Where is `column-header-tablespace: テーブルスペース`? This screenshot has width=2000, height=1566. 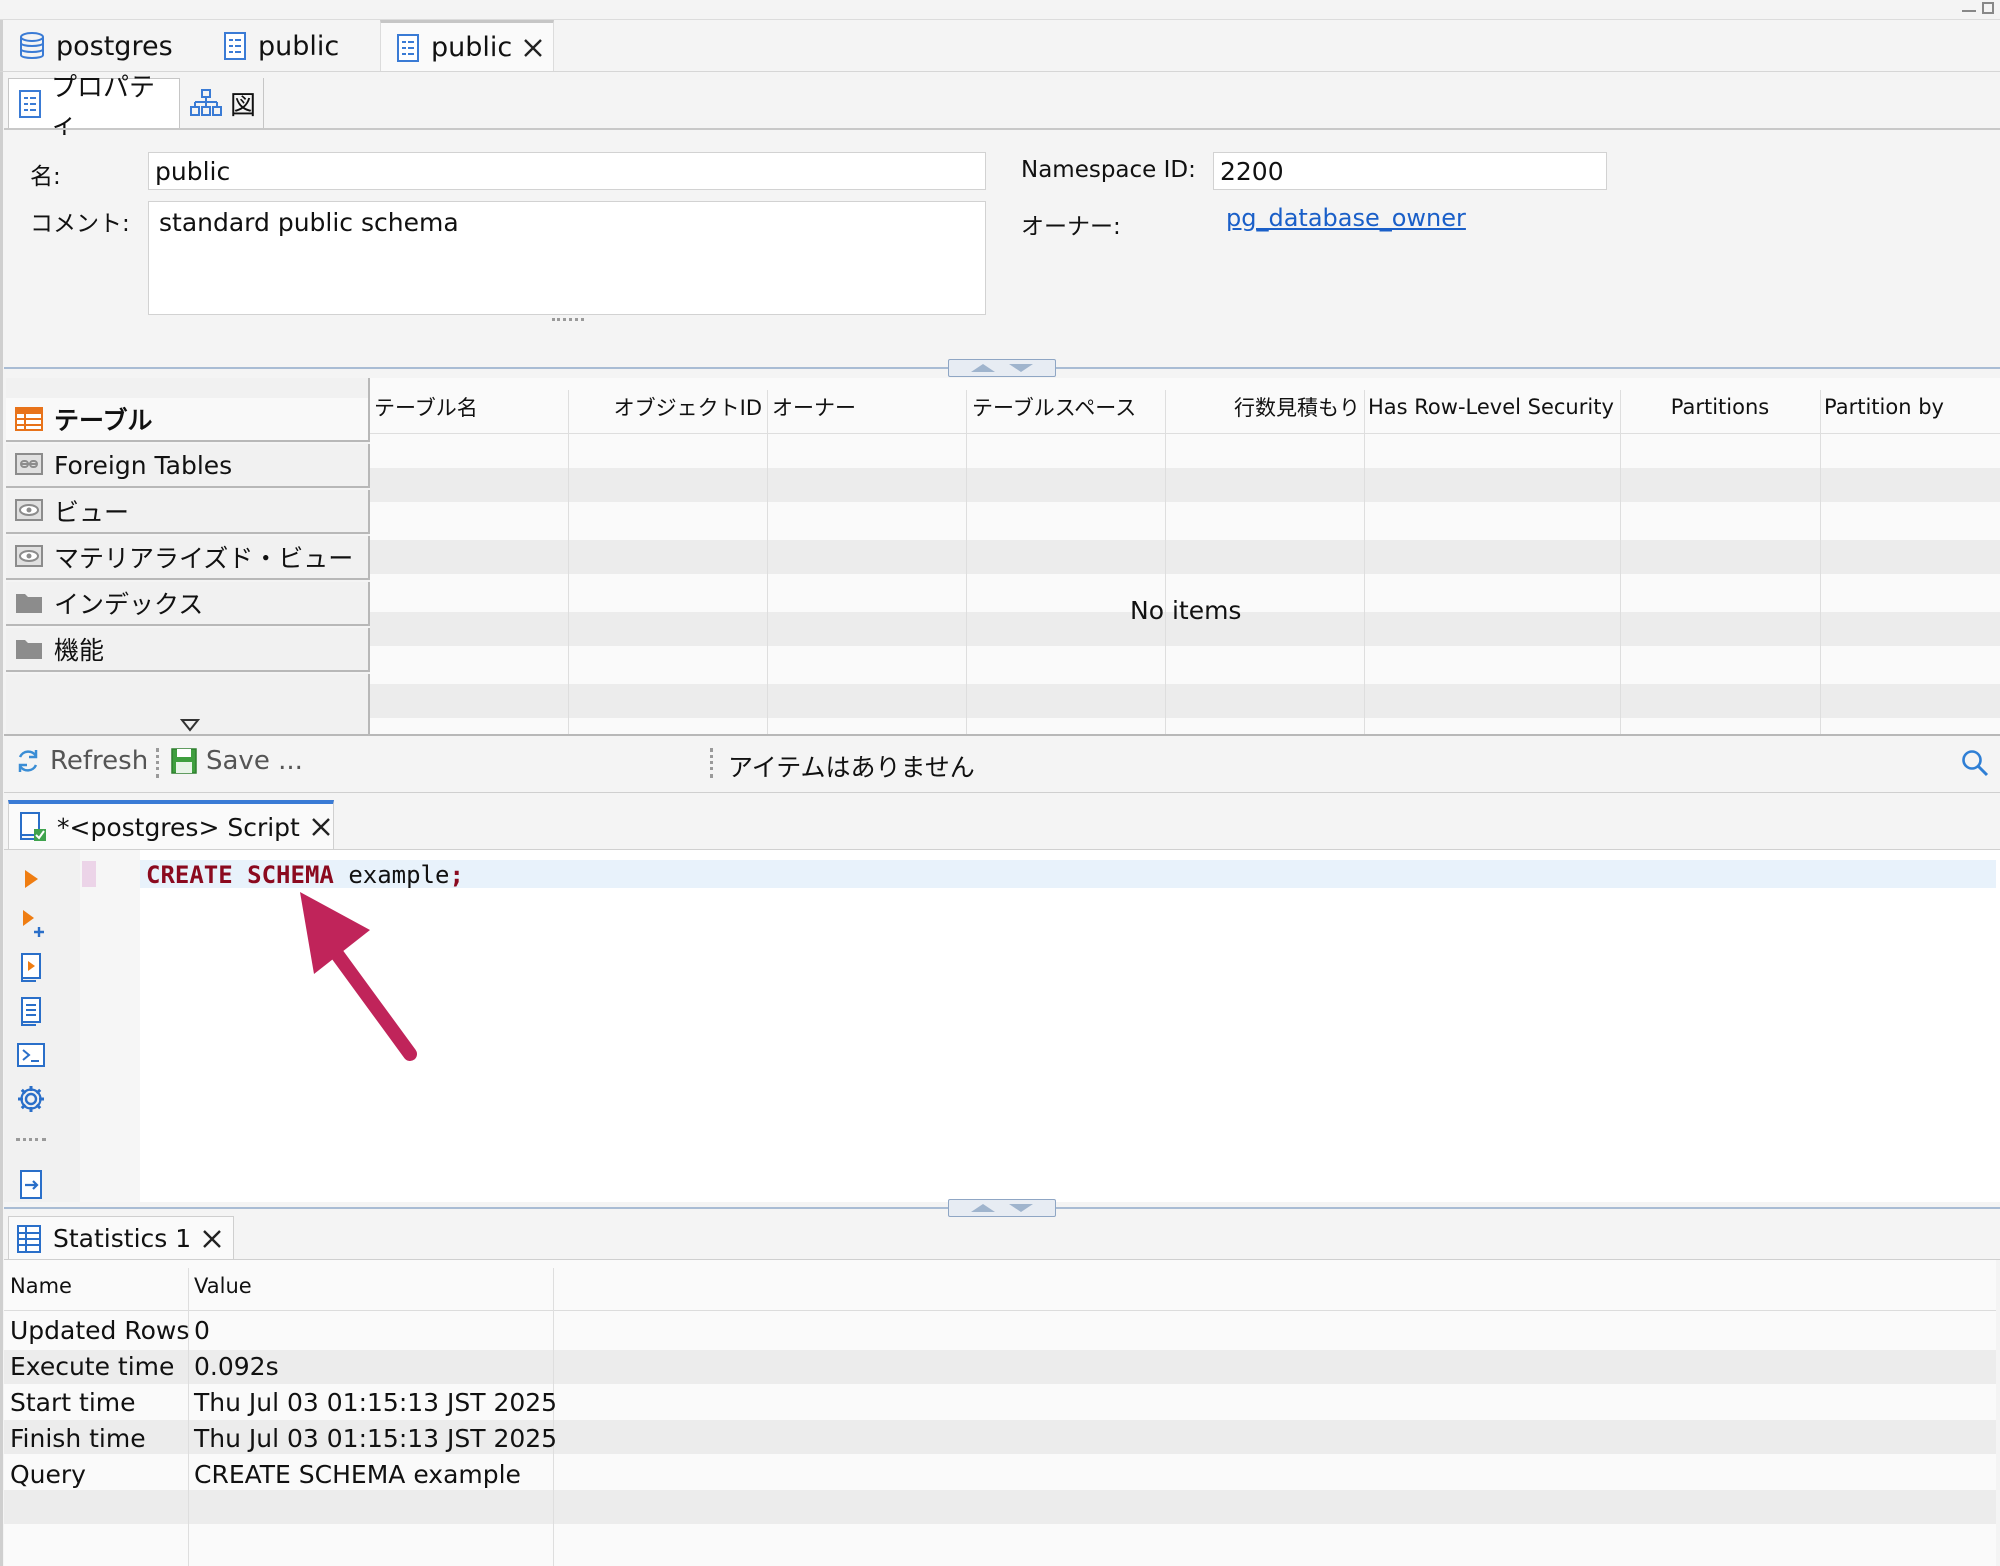
column-header-tablespace: テーブルスペース is located at coordinates (1067, 407).